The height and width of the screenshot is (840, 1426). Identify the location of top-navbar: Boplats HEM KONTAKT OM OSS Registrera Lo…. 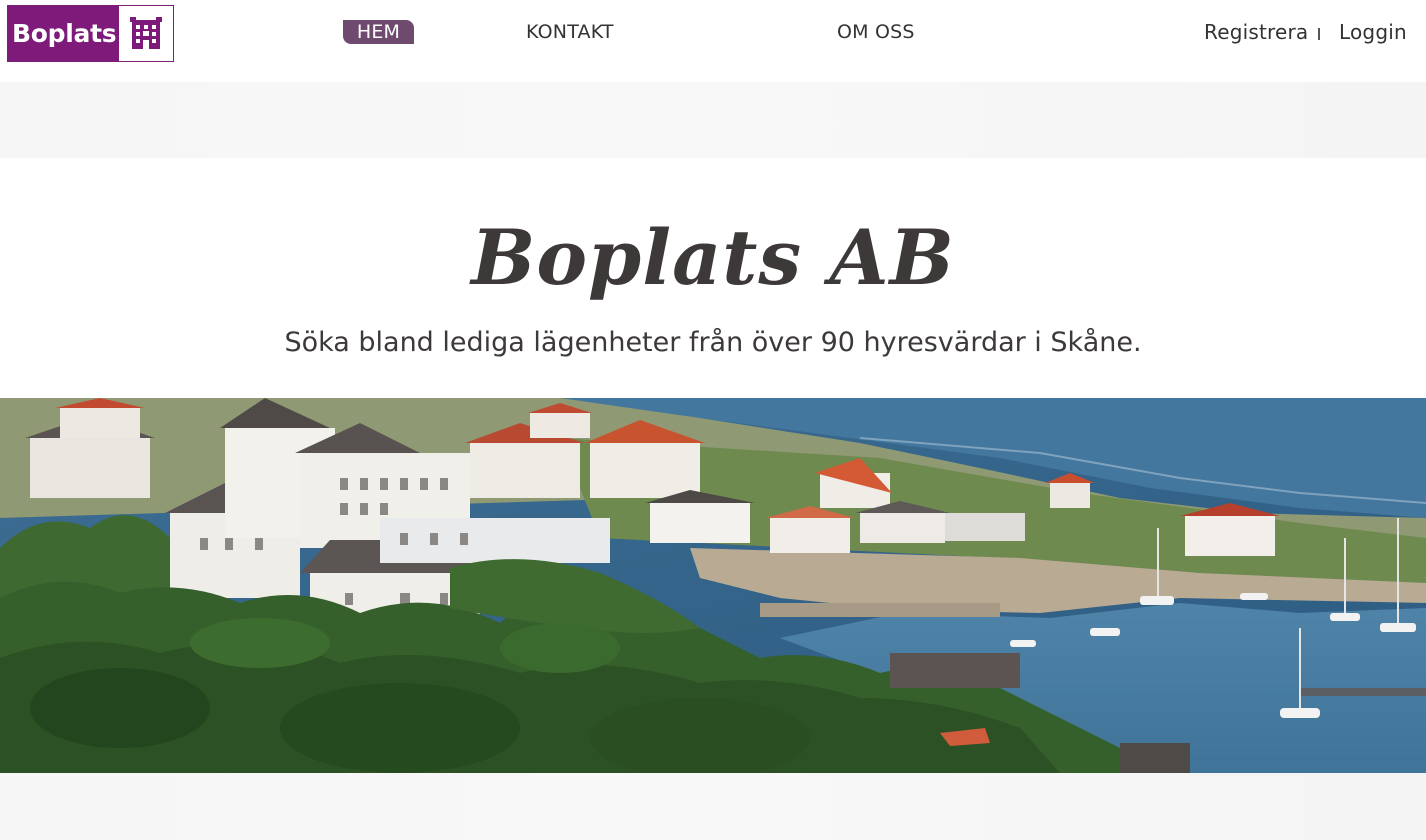
(713, 41).